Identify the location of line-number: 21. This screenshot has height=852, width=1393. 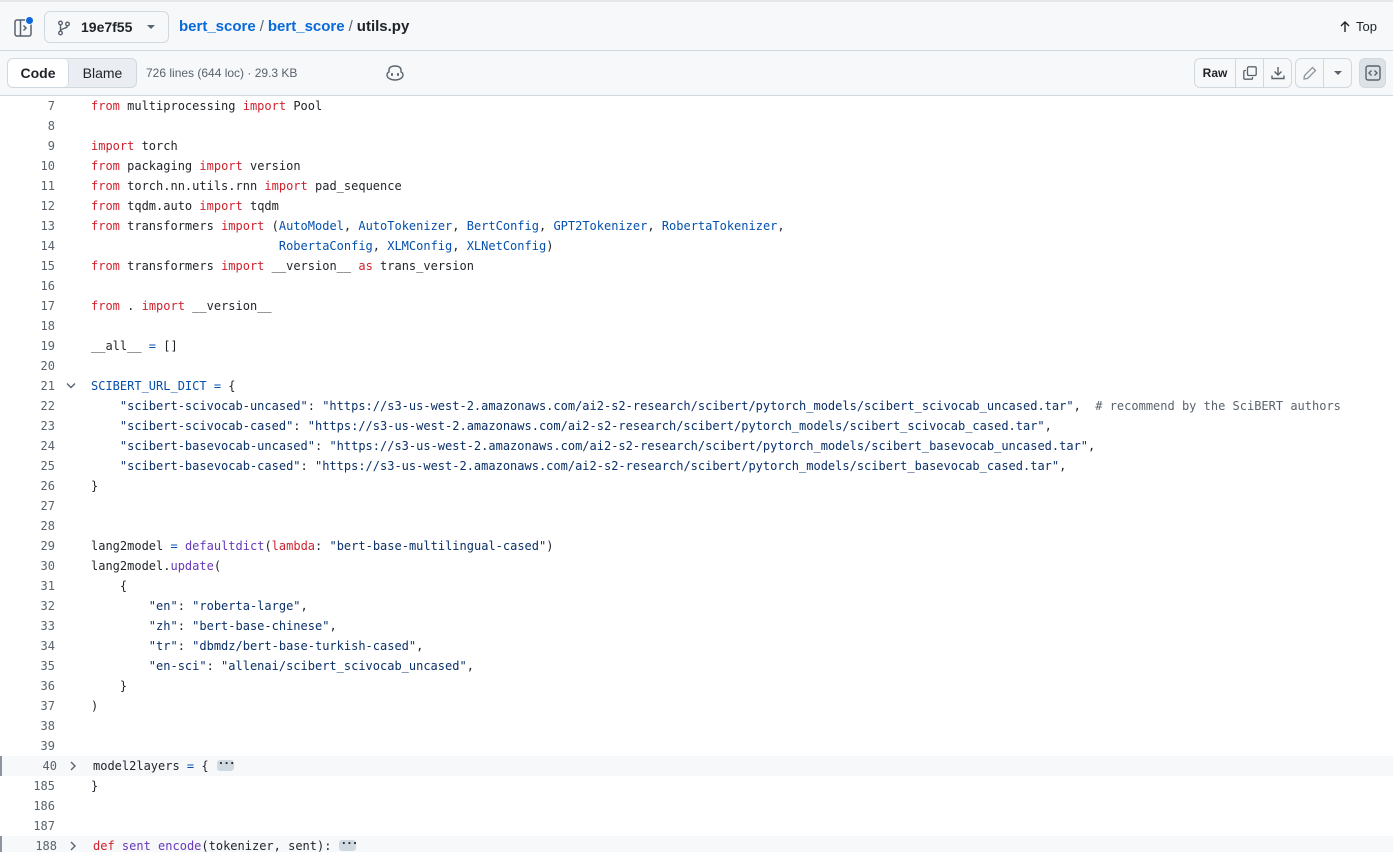
(27, 386).